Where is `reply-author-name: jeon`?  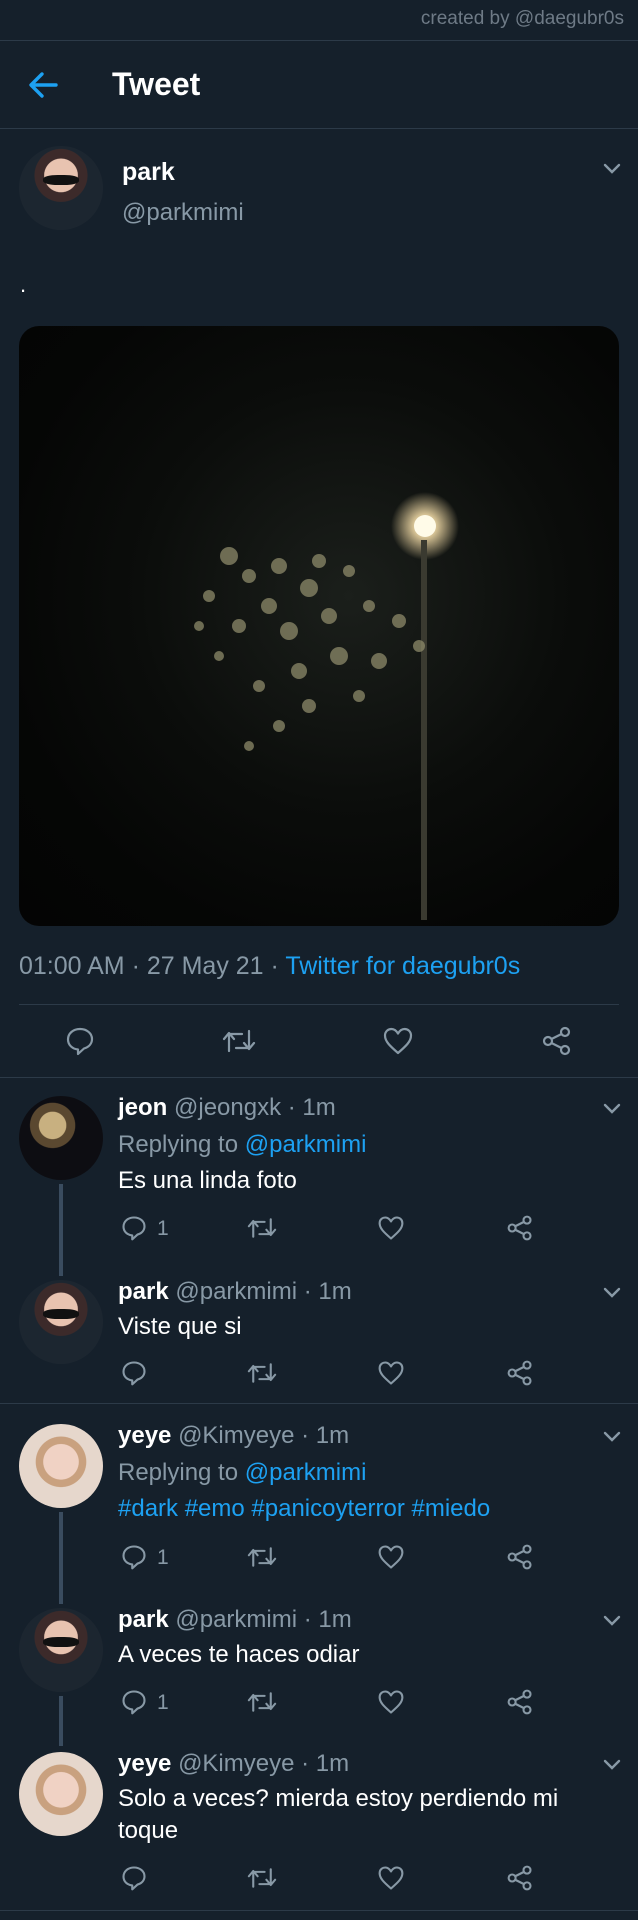
reply-author-name: jeon is located at coordinates (142, 1107).